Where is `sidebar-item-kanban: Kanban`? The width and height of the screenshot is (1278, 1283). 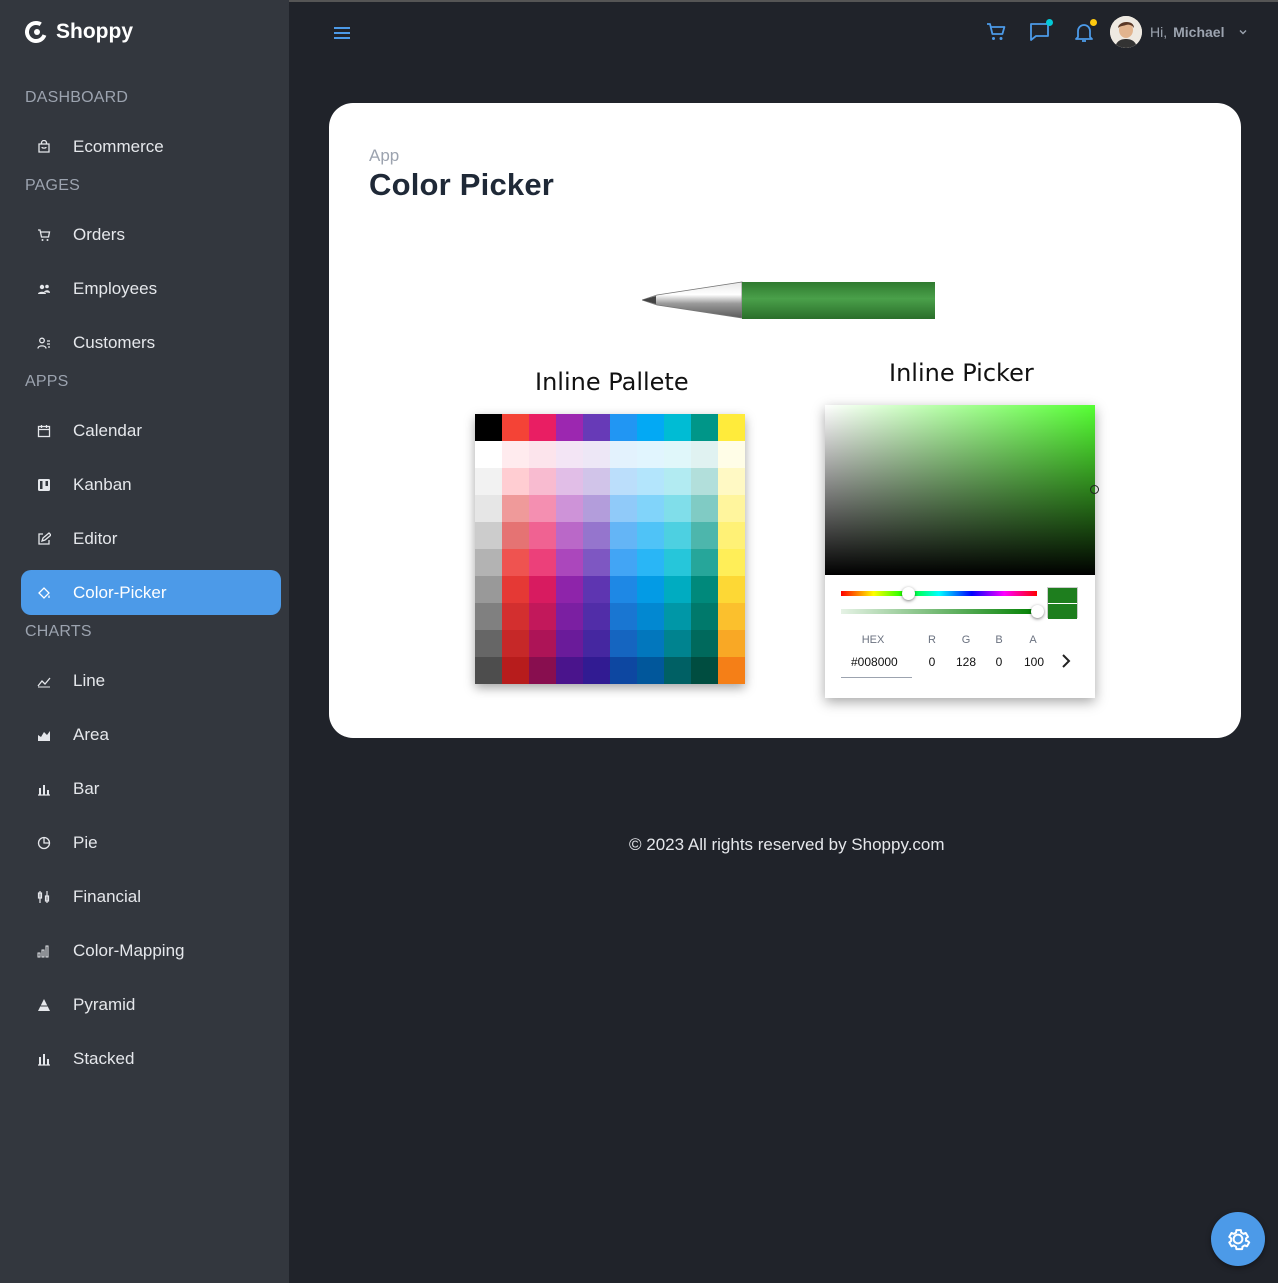
sidebar-item-kanban: Kanban is located at coordinates (151, 484).